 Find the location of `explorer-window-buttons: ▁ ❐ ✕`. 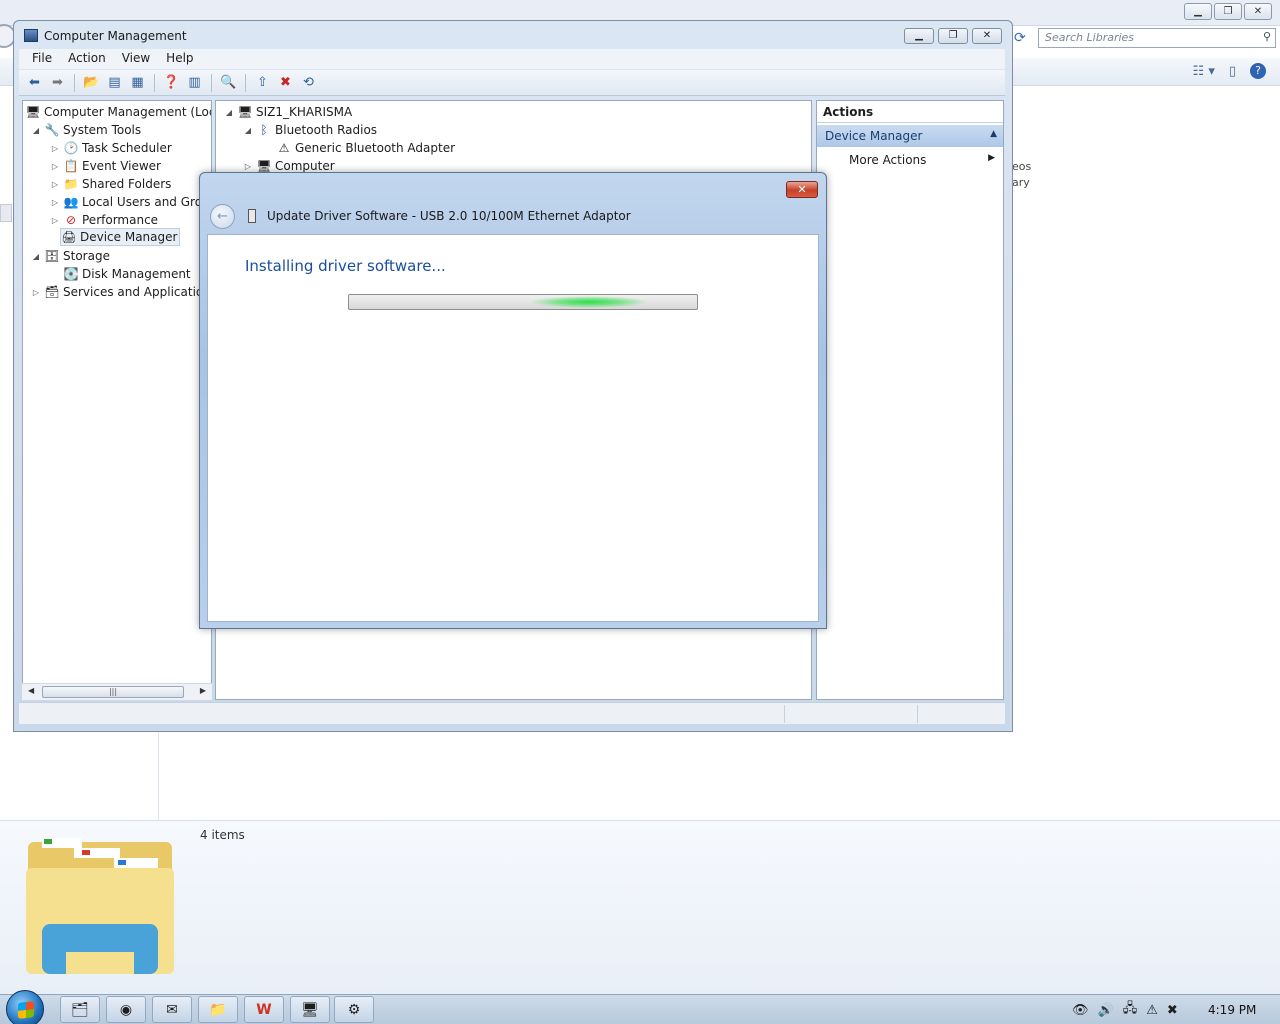

explorer-window-buttons: ▁ ❐ ✕ is located at coordinates (1228, 11).